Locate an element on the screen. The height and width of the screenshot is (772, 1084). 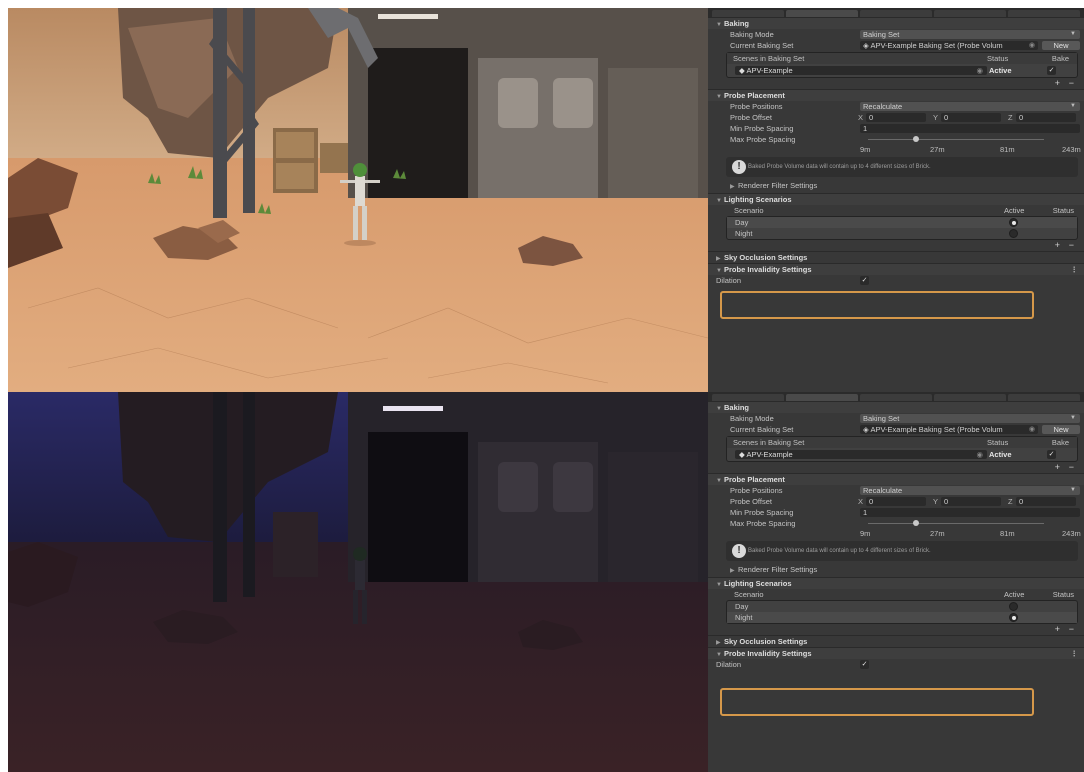
slider-tick-labels: 9m 27m 81m 243m is located at coordinates (970, 149).